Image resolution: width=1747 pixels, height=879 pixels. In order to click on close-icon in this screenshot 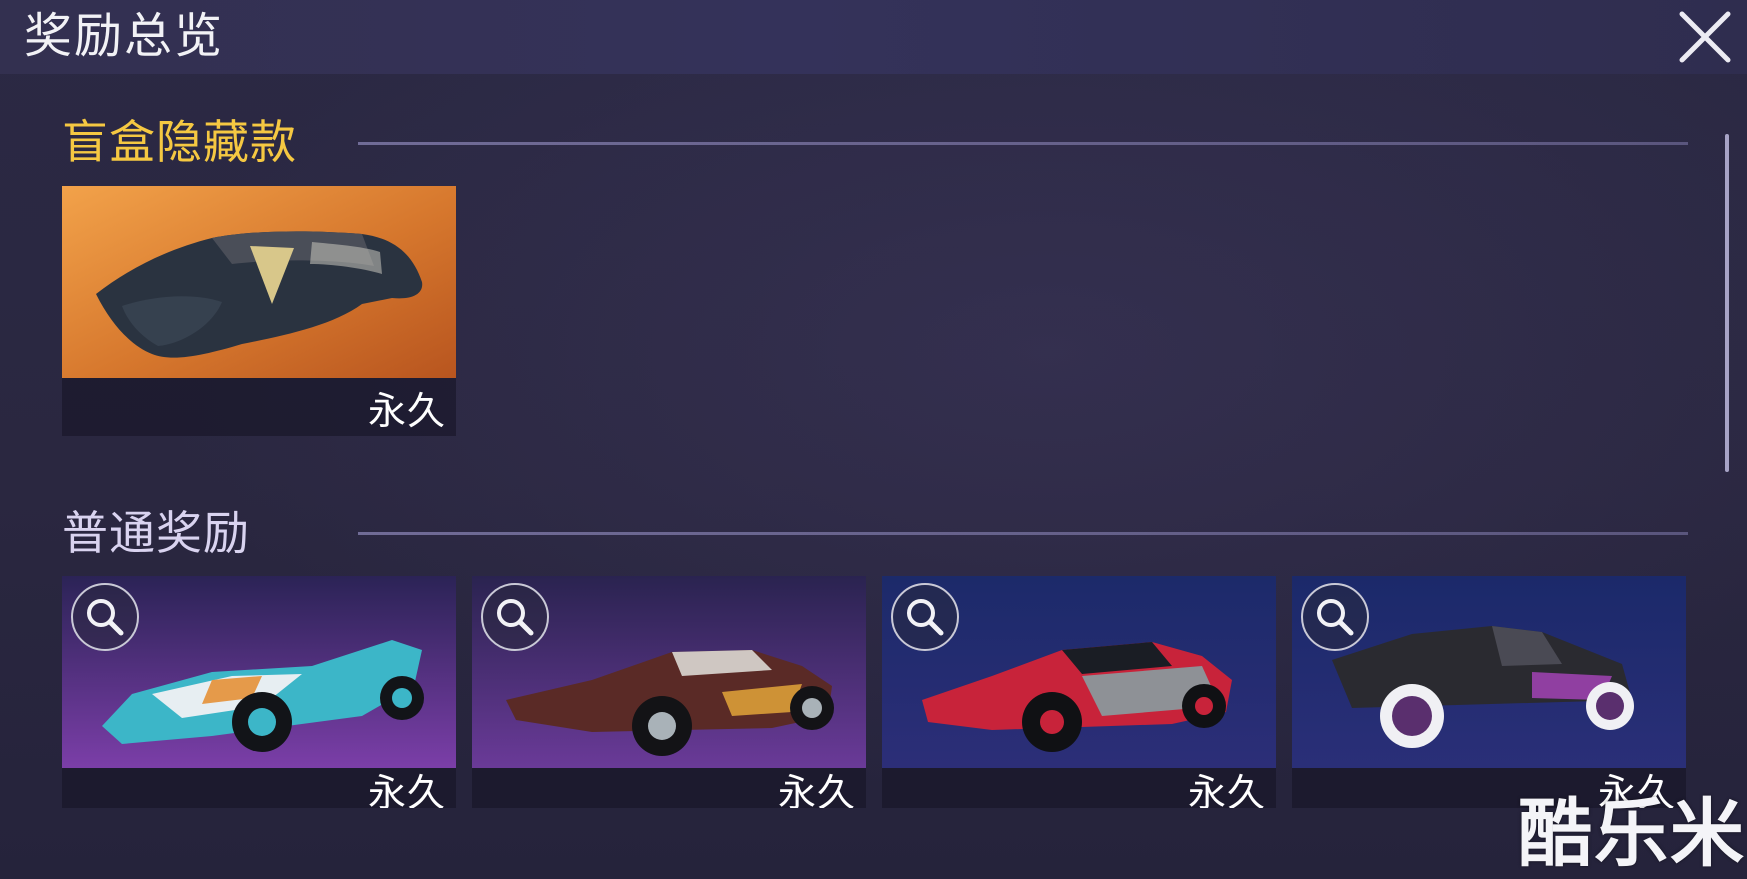, I will do `click(1705, 37)`.